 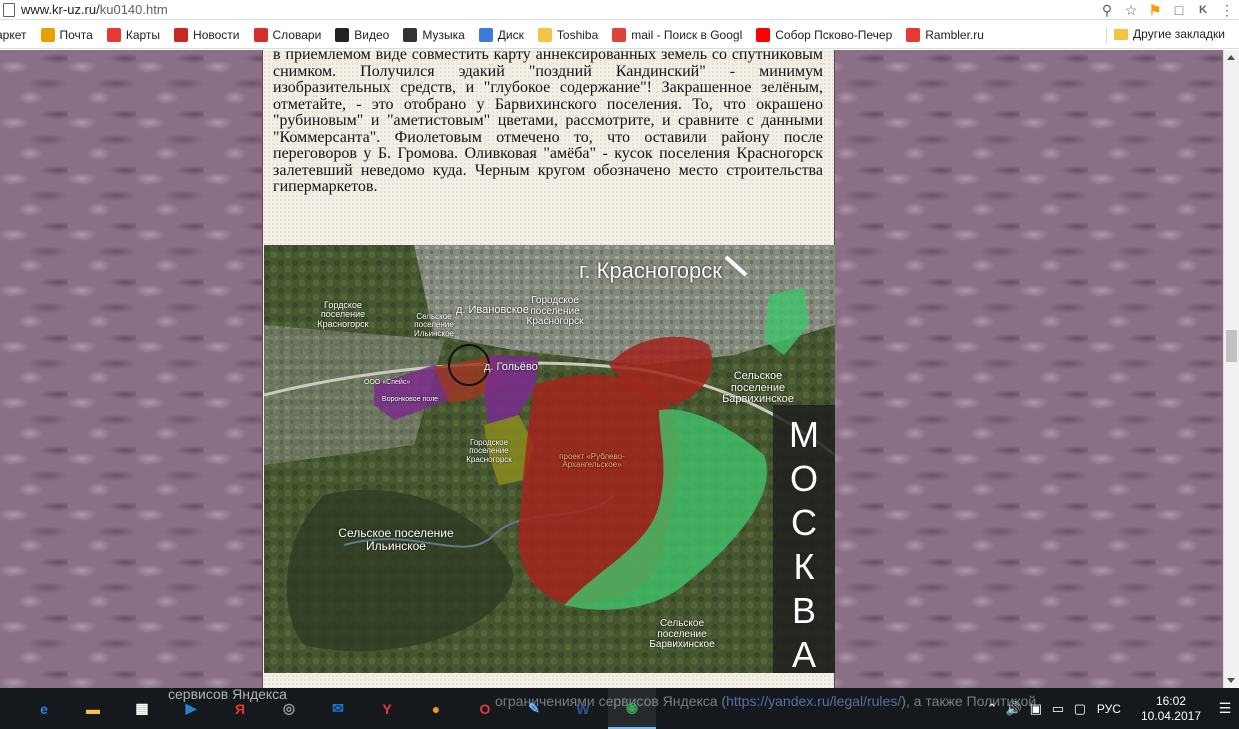 I want to click on bookmark-item: Почта, so click(x=66, y=34).